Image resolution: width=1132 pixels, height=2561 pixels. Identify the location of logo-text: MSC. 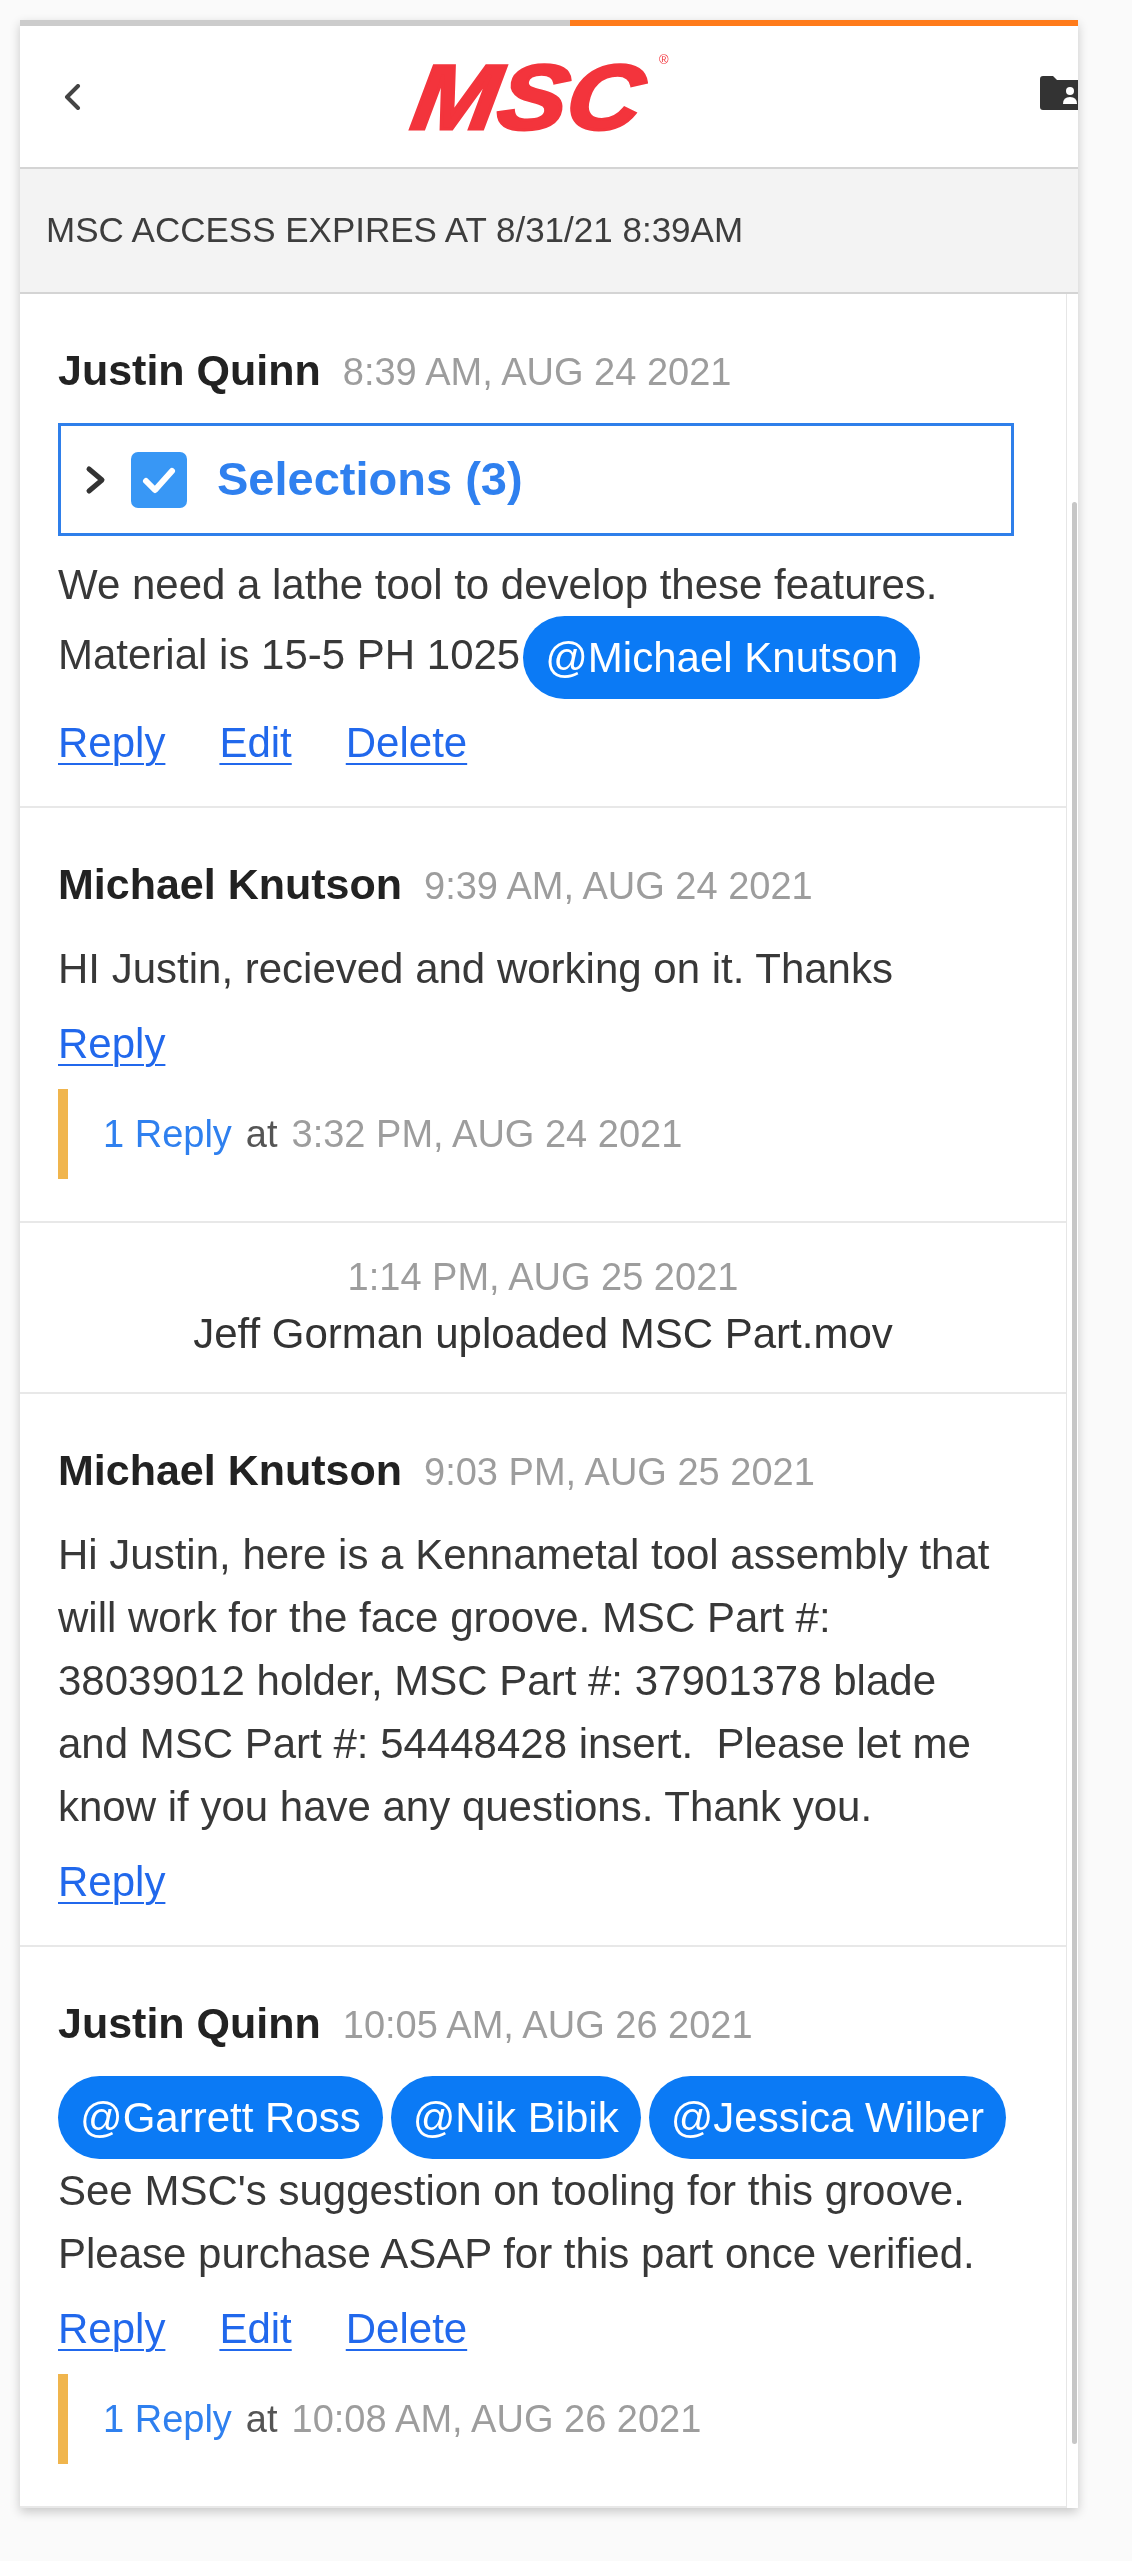
(528, 96).